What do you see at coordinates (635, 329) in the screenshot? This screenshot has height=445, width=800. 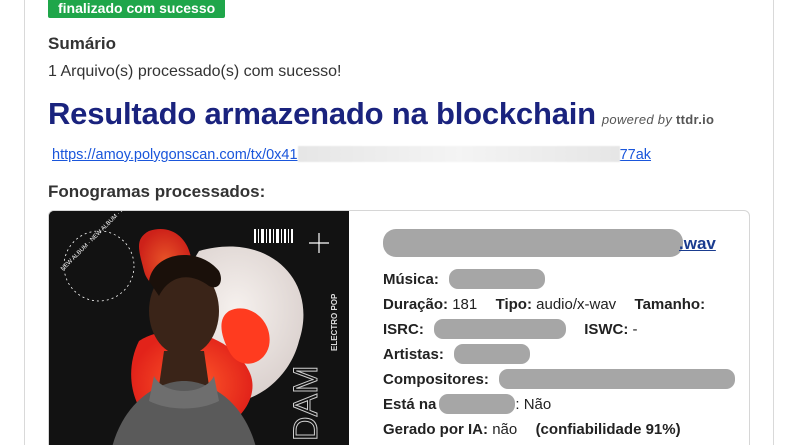 I see `iswc-value: -` at bounding box center [635, 329].